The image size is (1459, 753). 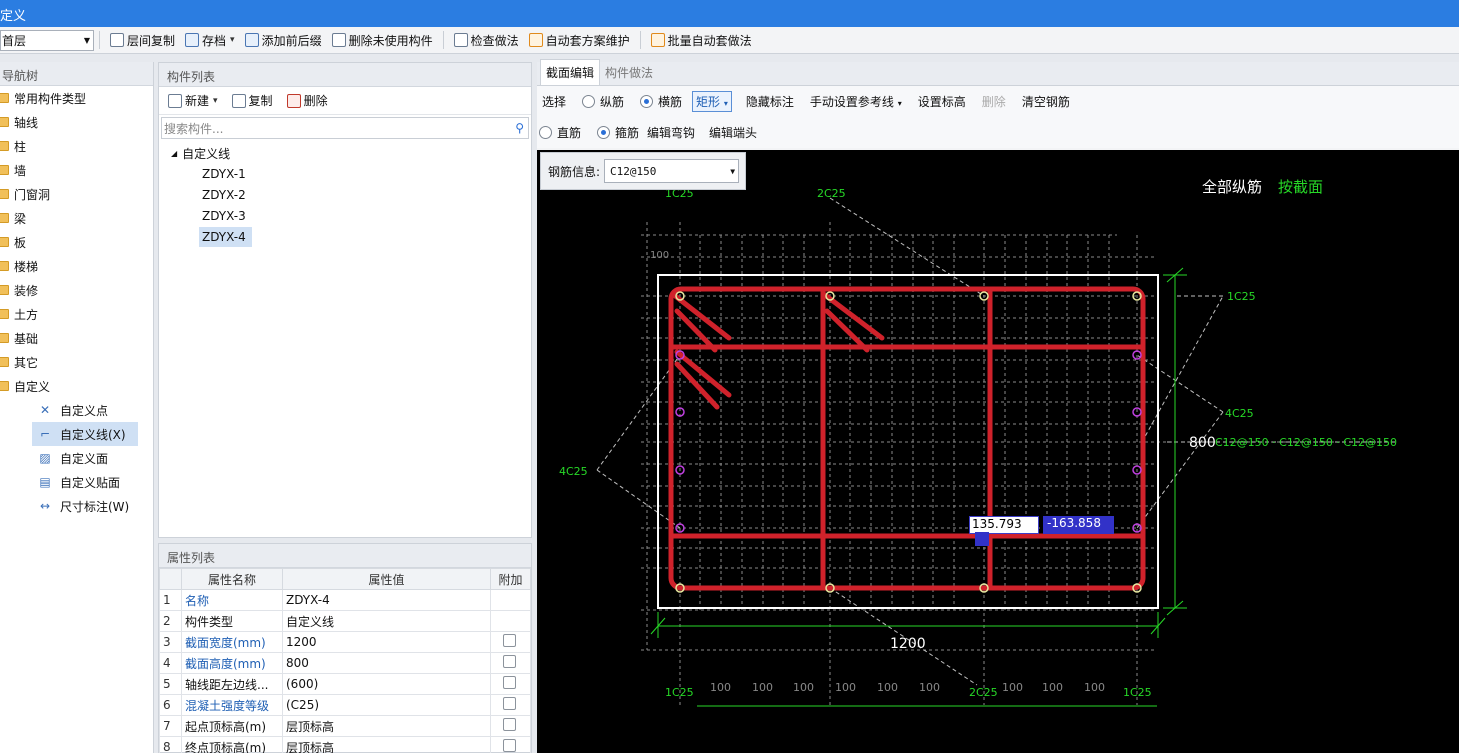 I want to click on tree-item-zdyx-1: ZDYX-1, so click(x=345, y=173).